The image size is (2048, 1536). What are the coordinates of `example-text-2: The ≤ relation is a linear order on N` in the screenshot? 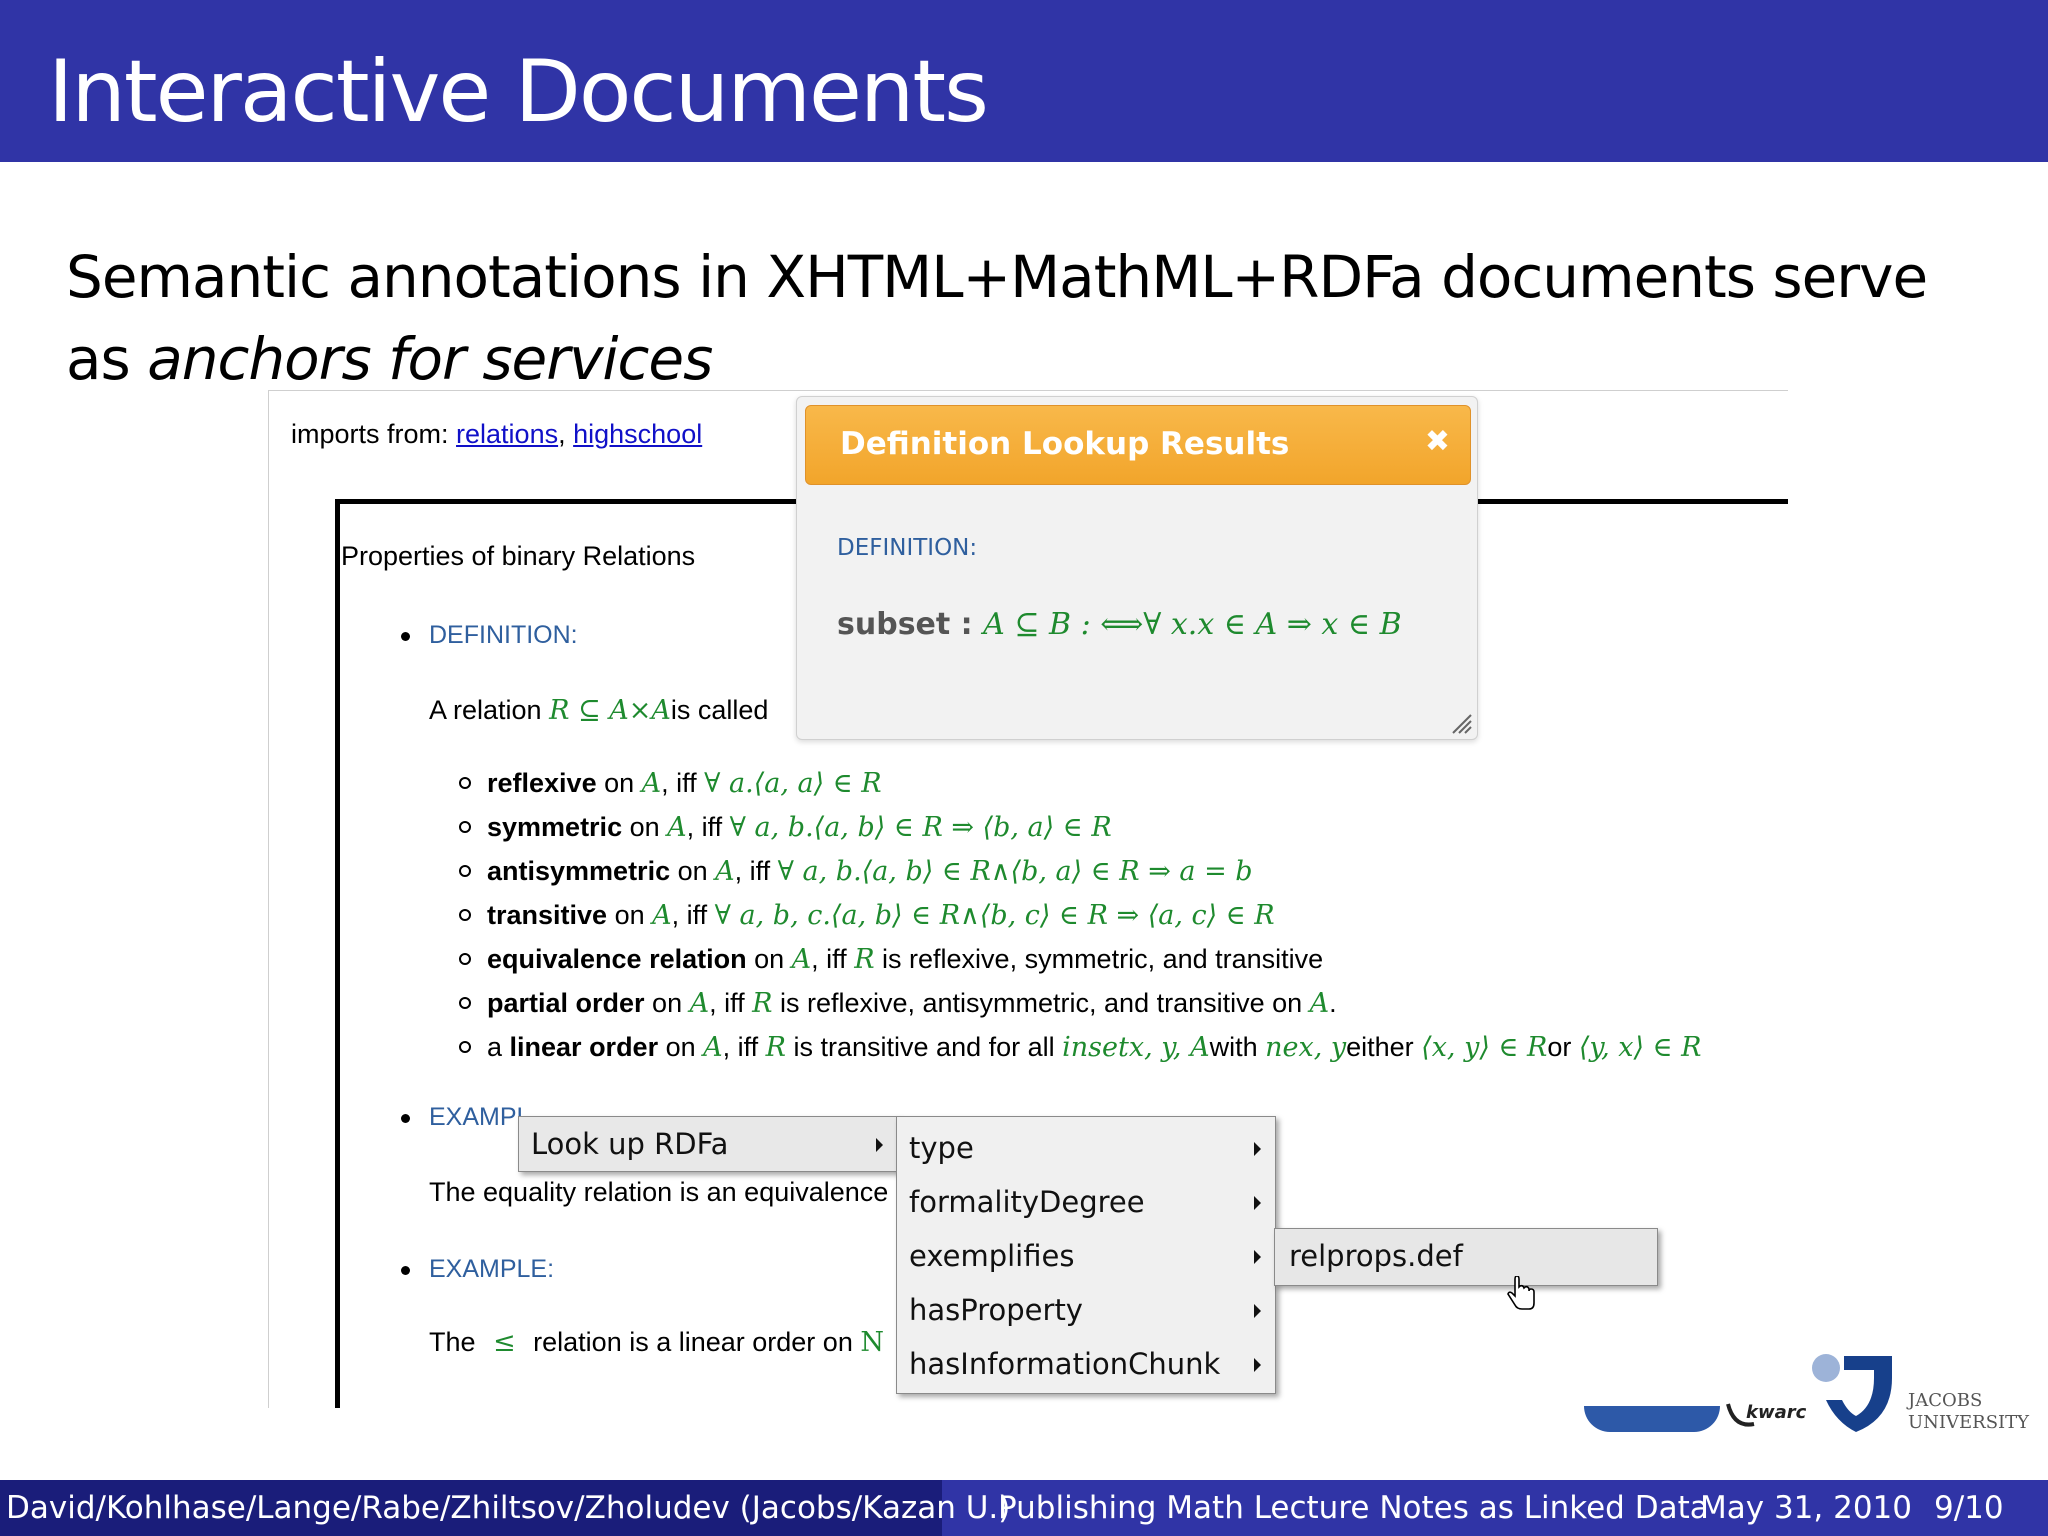 It's located at (656, 1342).